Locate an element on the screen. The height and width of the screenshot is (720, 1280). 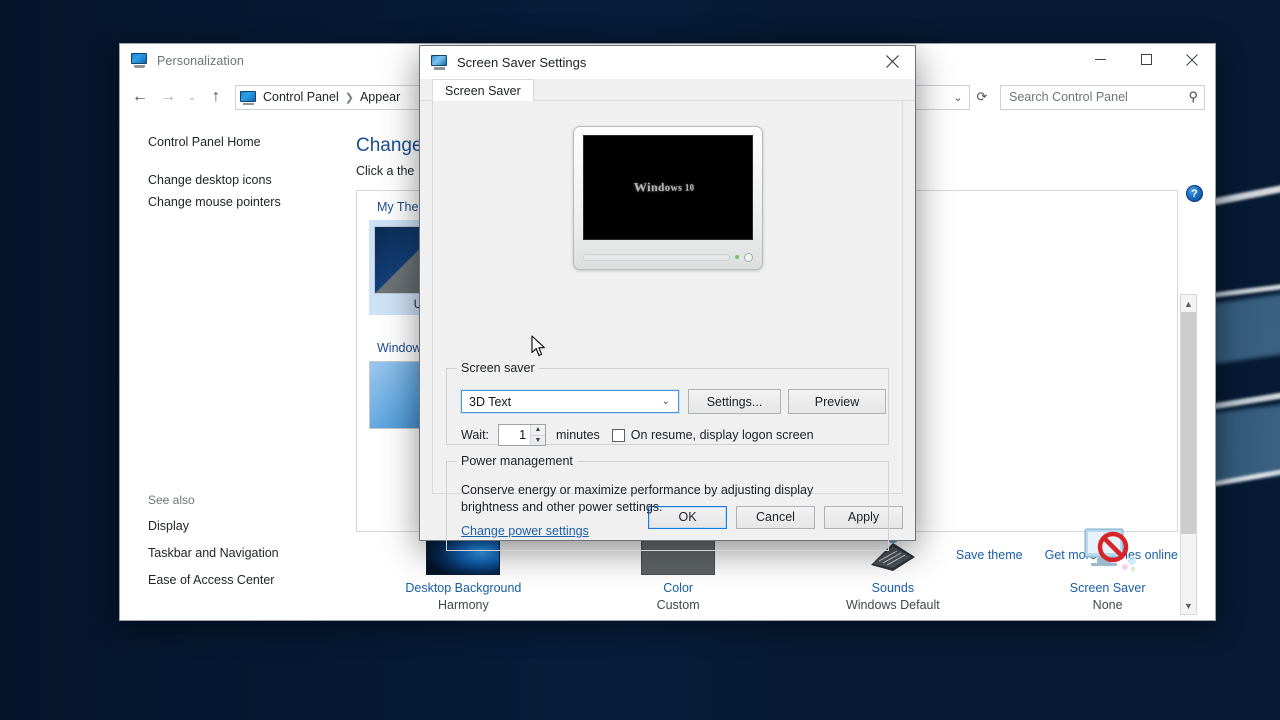
screen-saver-group-legend: Screen saver is located at coordinates (498, 368).